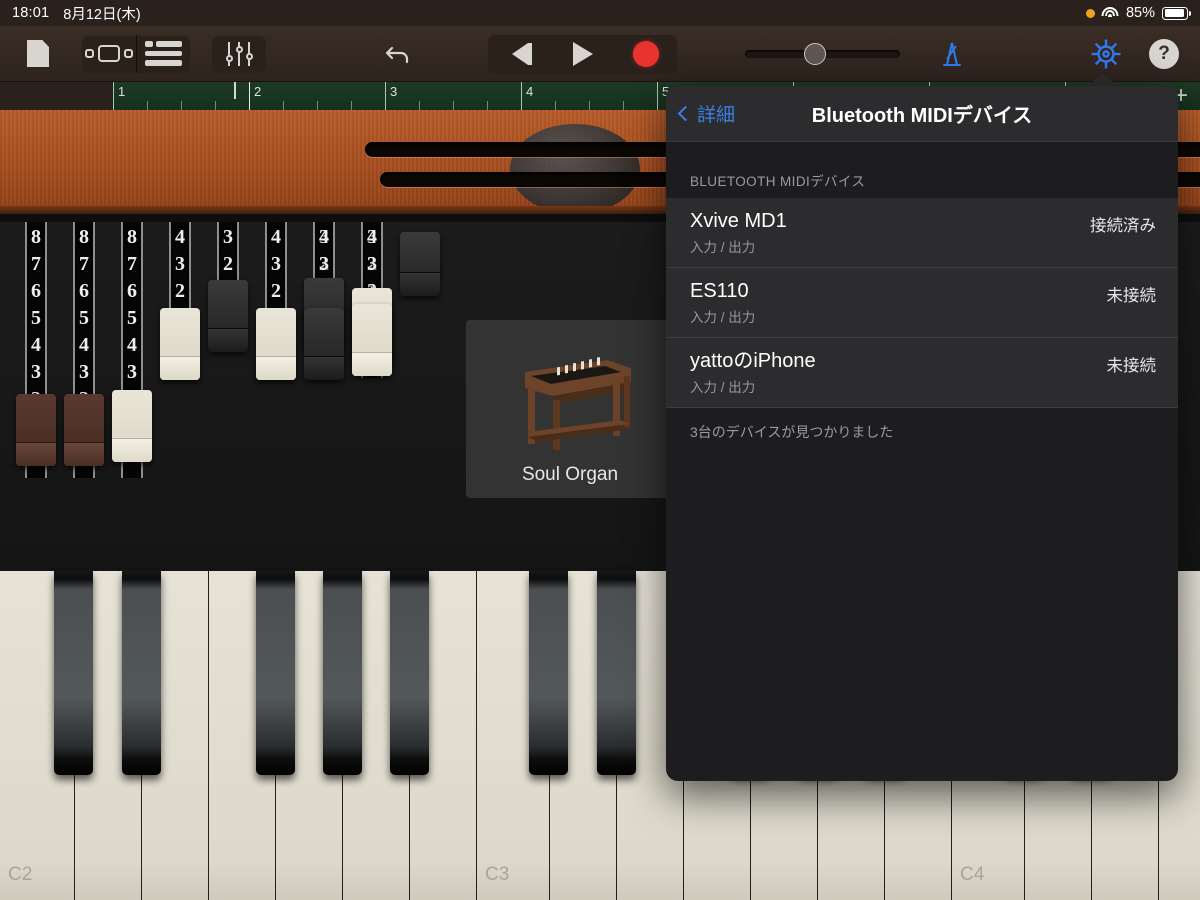 Image resolution: width=1200 pixels, height=900 pixels. I want to click on playhead, so click(250, 96).